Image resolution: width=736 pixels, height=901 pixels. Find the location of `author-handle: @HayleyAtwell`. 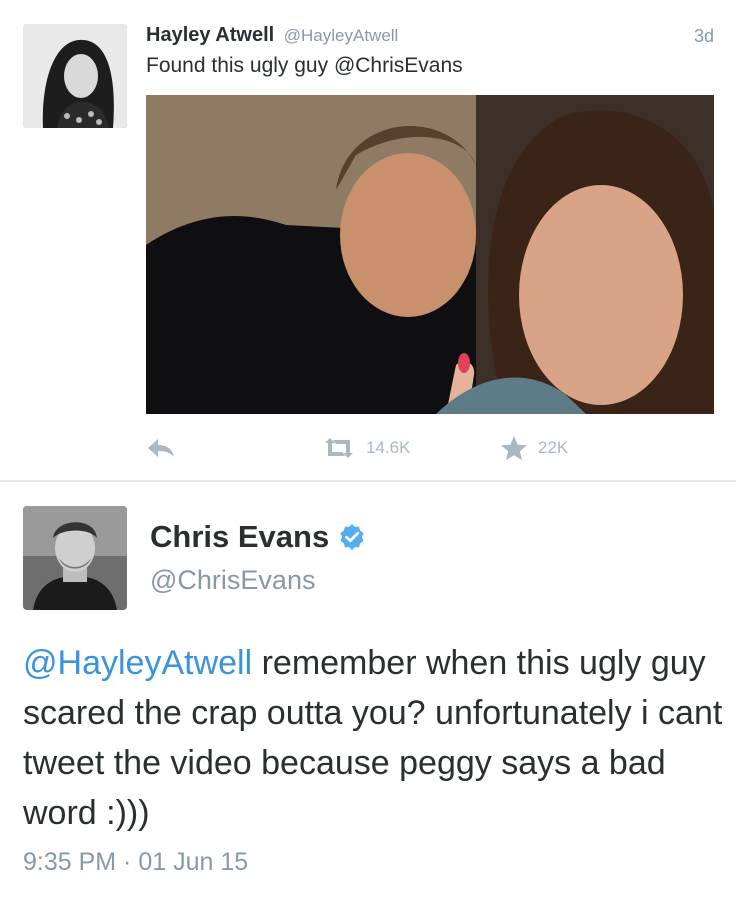

author-handle: @HayleyAtwell is located at coordinates (341, 35).